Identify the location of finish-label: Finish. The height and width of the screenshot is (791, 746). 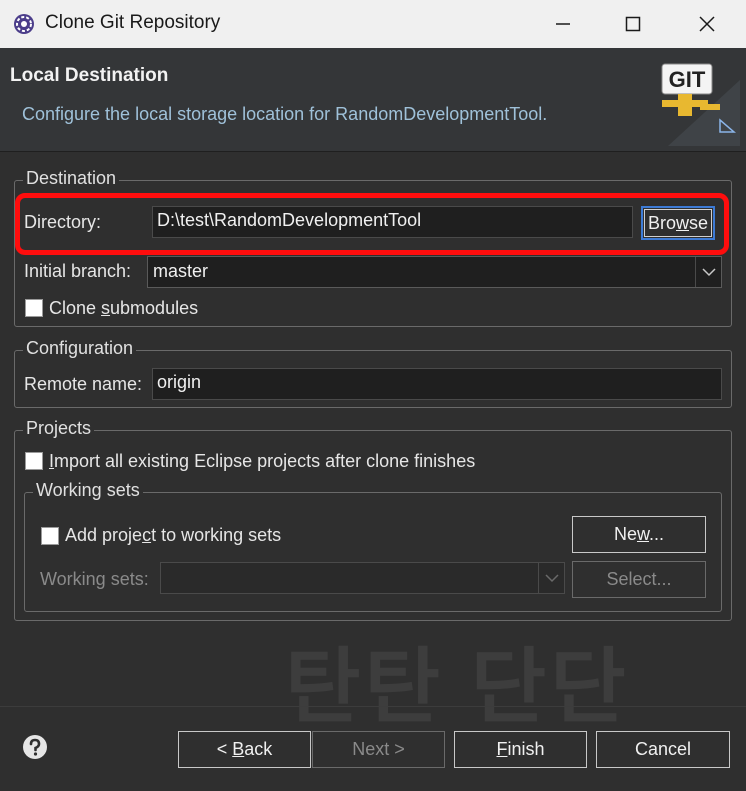
(520, 749).